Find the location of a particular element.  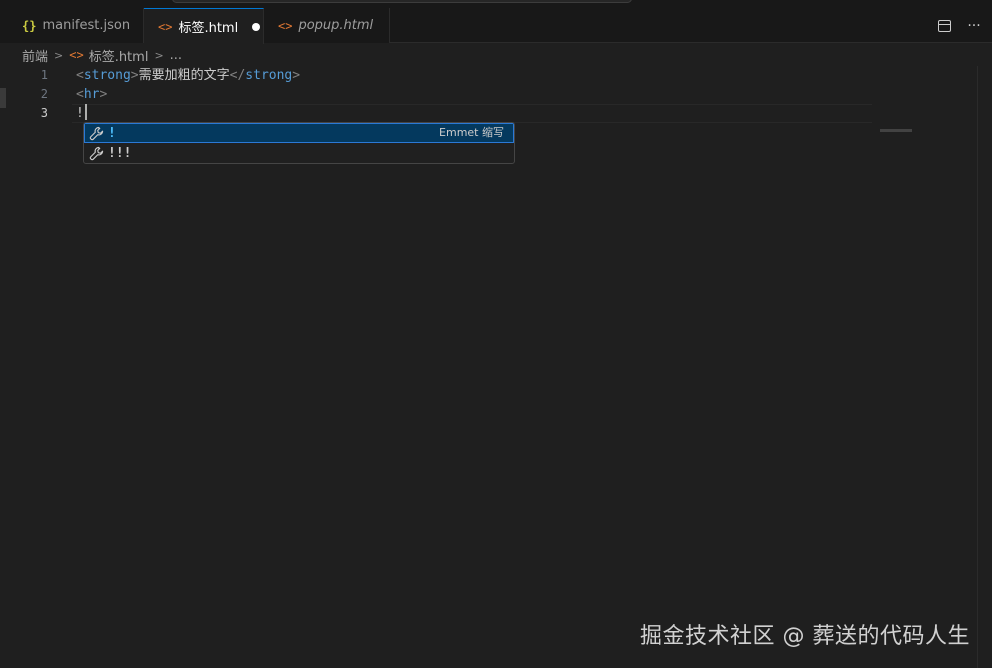

title-bar is located at coordinates (496, 4).